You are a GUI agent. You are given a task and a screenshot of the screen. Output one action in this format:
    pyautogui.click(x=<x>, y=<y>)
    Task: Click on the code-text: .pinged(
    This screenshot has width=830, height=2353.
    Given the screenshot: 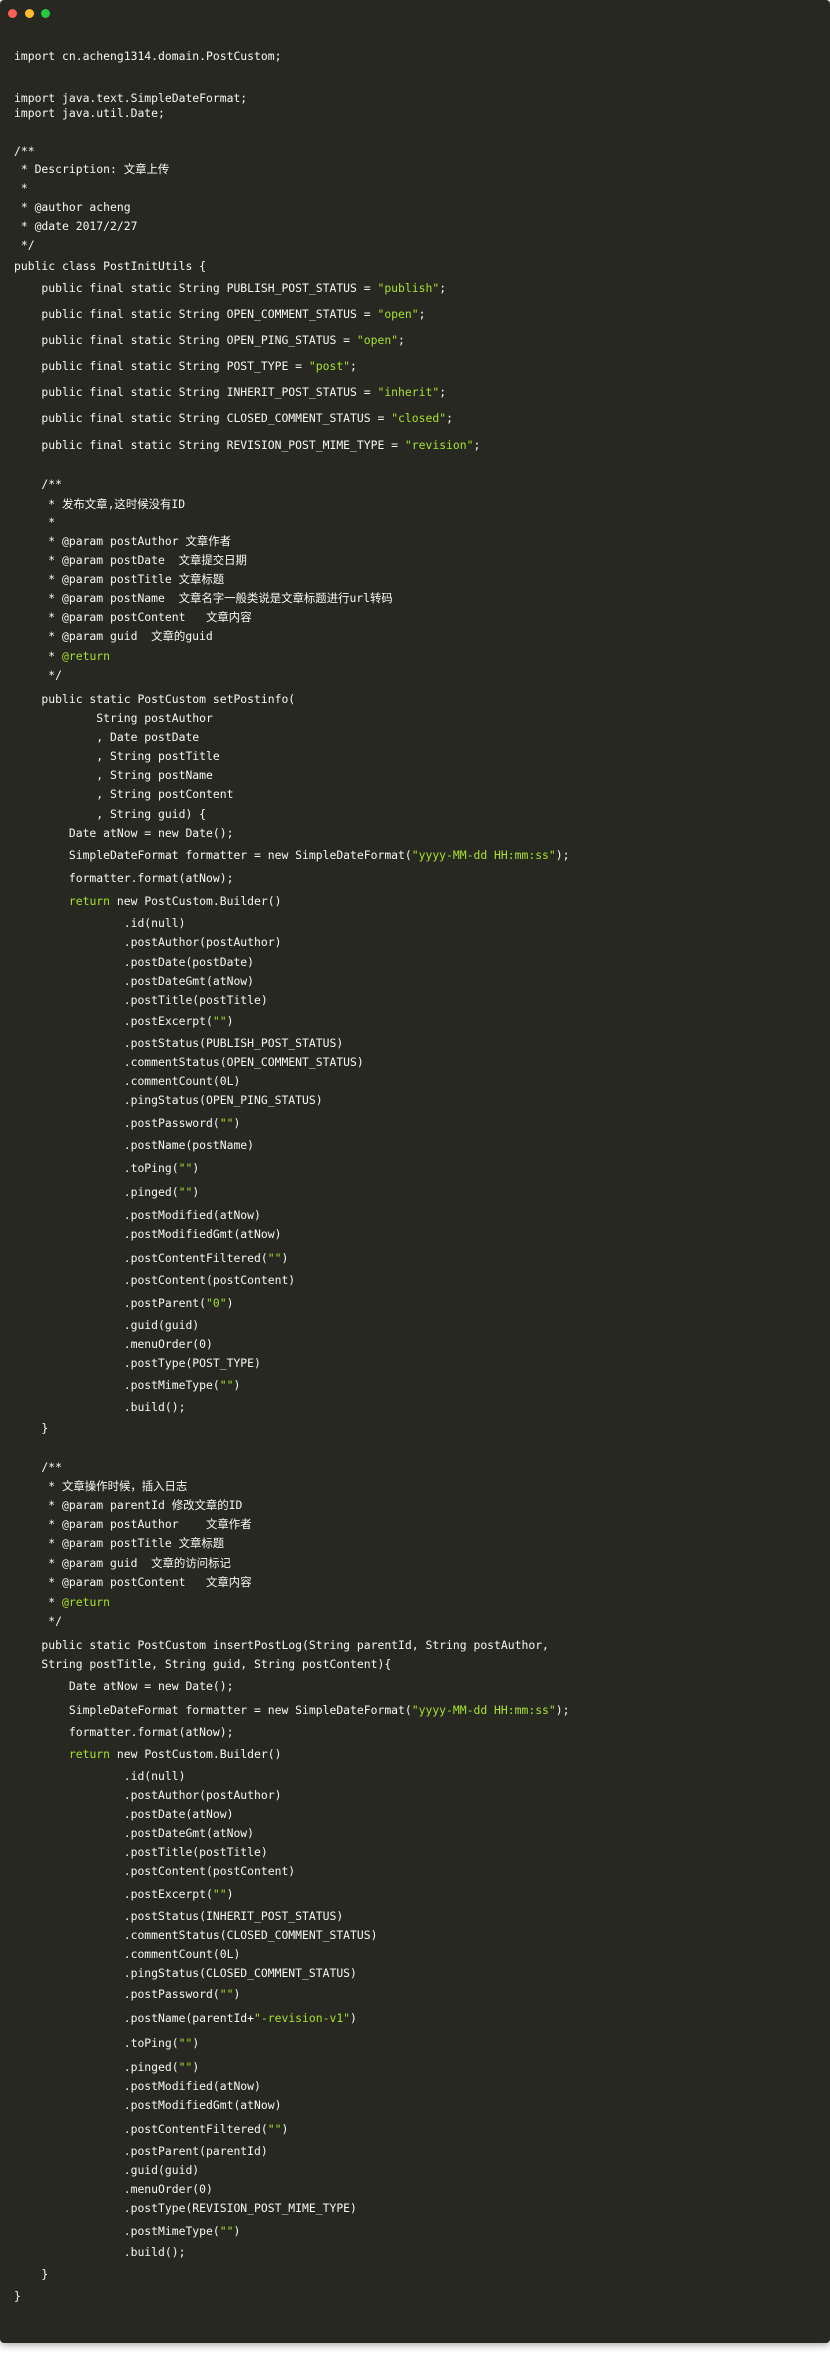 What is the action you would take?
    pyautogui.click(x=96, y=1192)
    